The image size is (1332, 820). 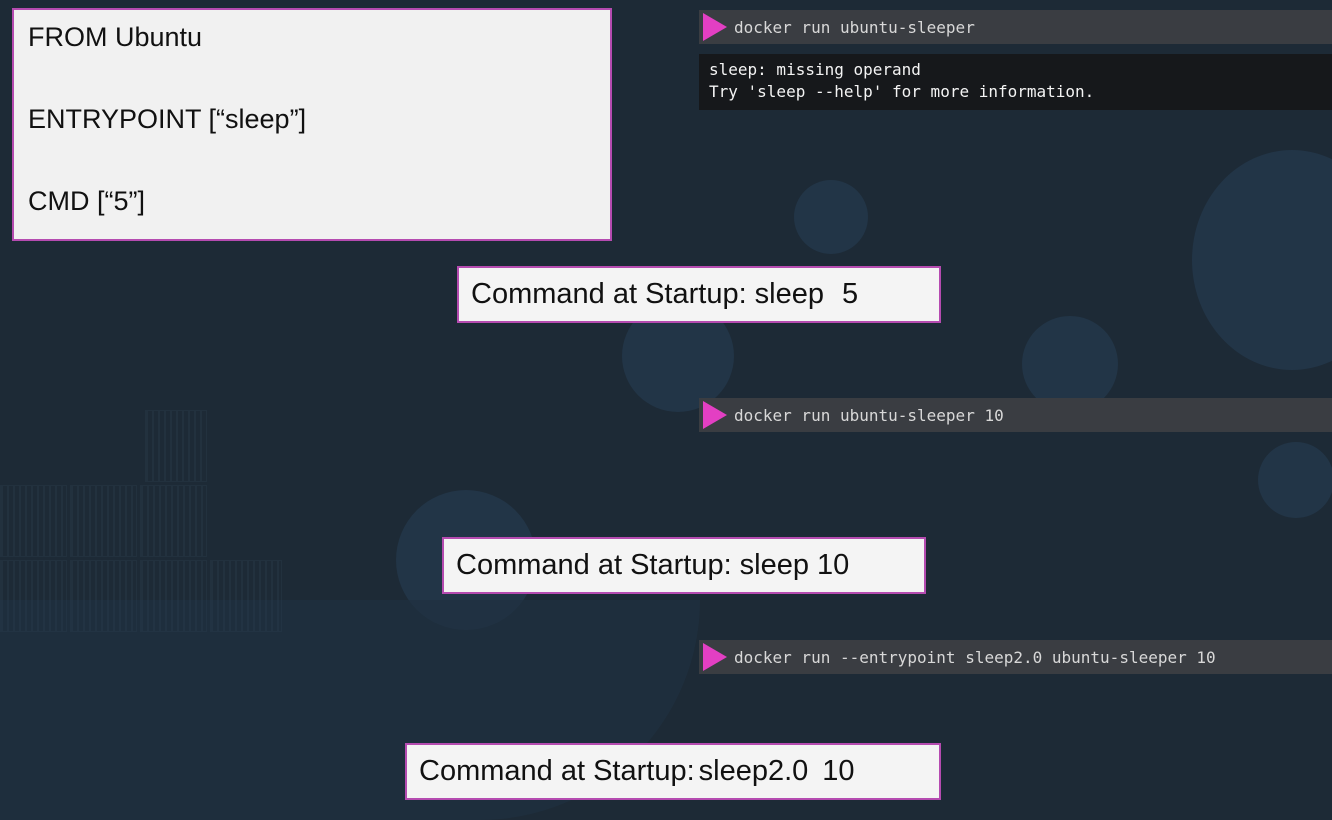 What do you see at coordinates (115, 37) in the screenshot?
I see `dockerfile-line-from: FROM Ubuntu` at bounding box center [115, 37].